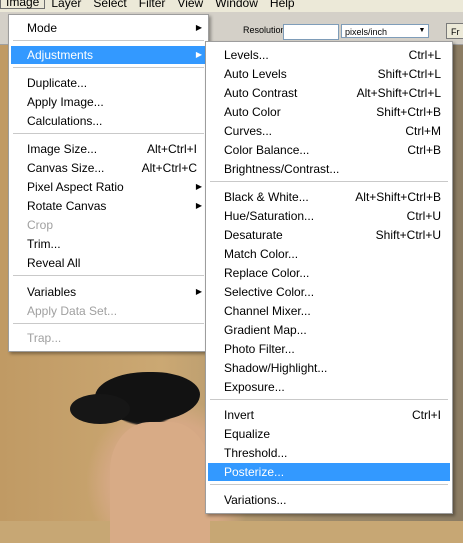  Describe the element at coordinates (108, 292) in the screenshot. I see `menu-item-variables: Variables ▶` at that location.